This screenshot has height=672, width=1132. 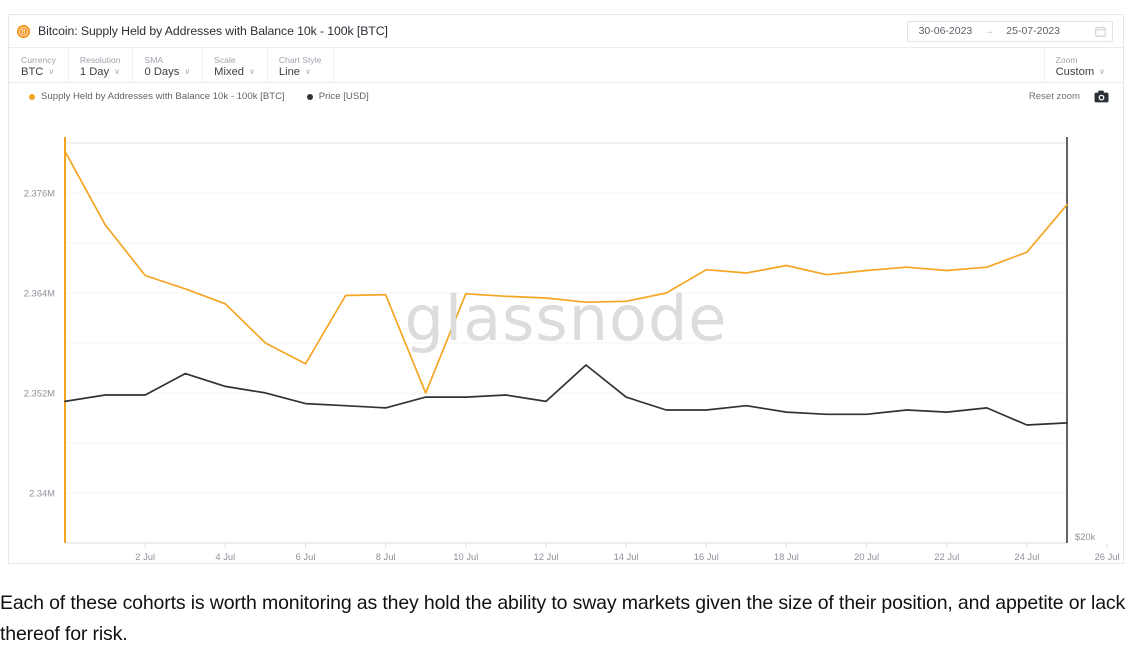 I want to click on control-chart-style: Chart Style Line ∨, so click(x=301, y=65).